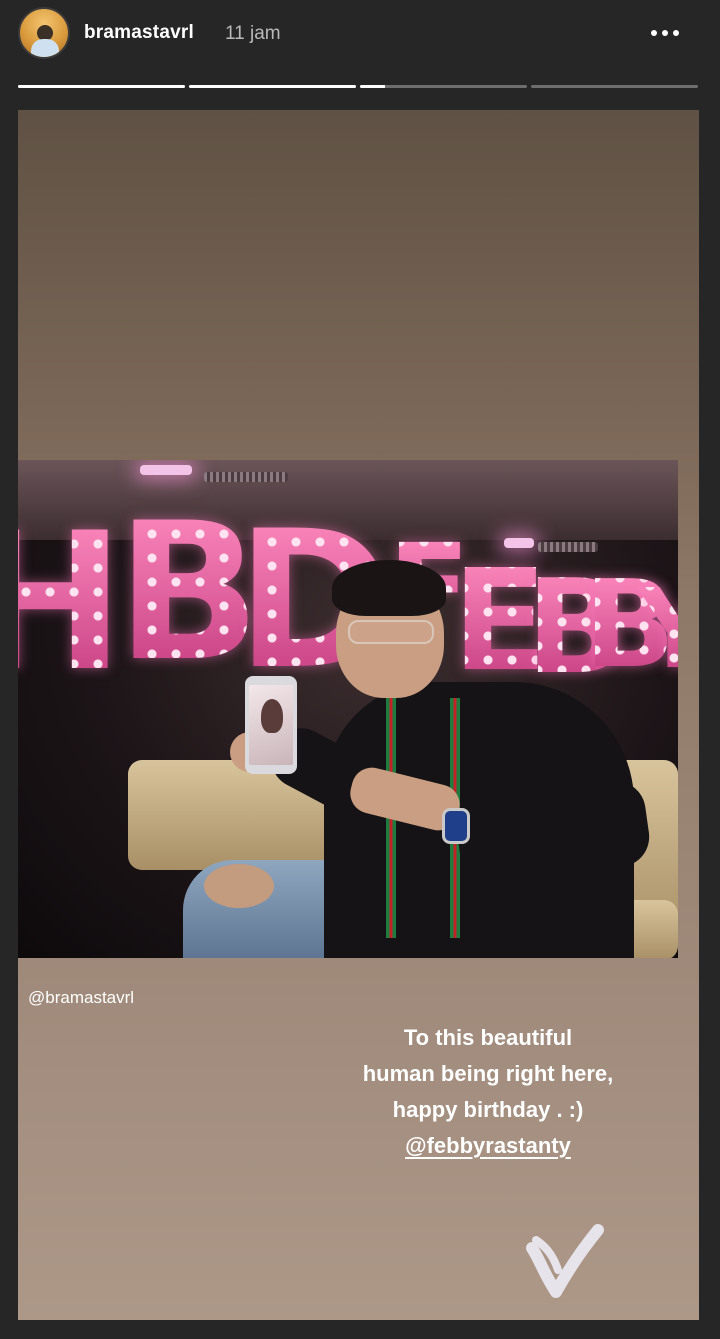  Describe the element at coordinates (389, 588) in the screenshot. I see `man-hair` at that location.